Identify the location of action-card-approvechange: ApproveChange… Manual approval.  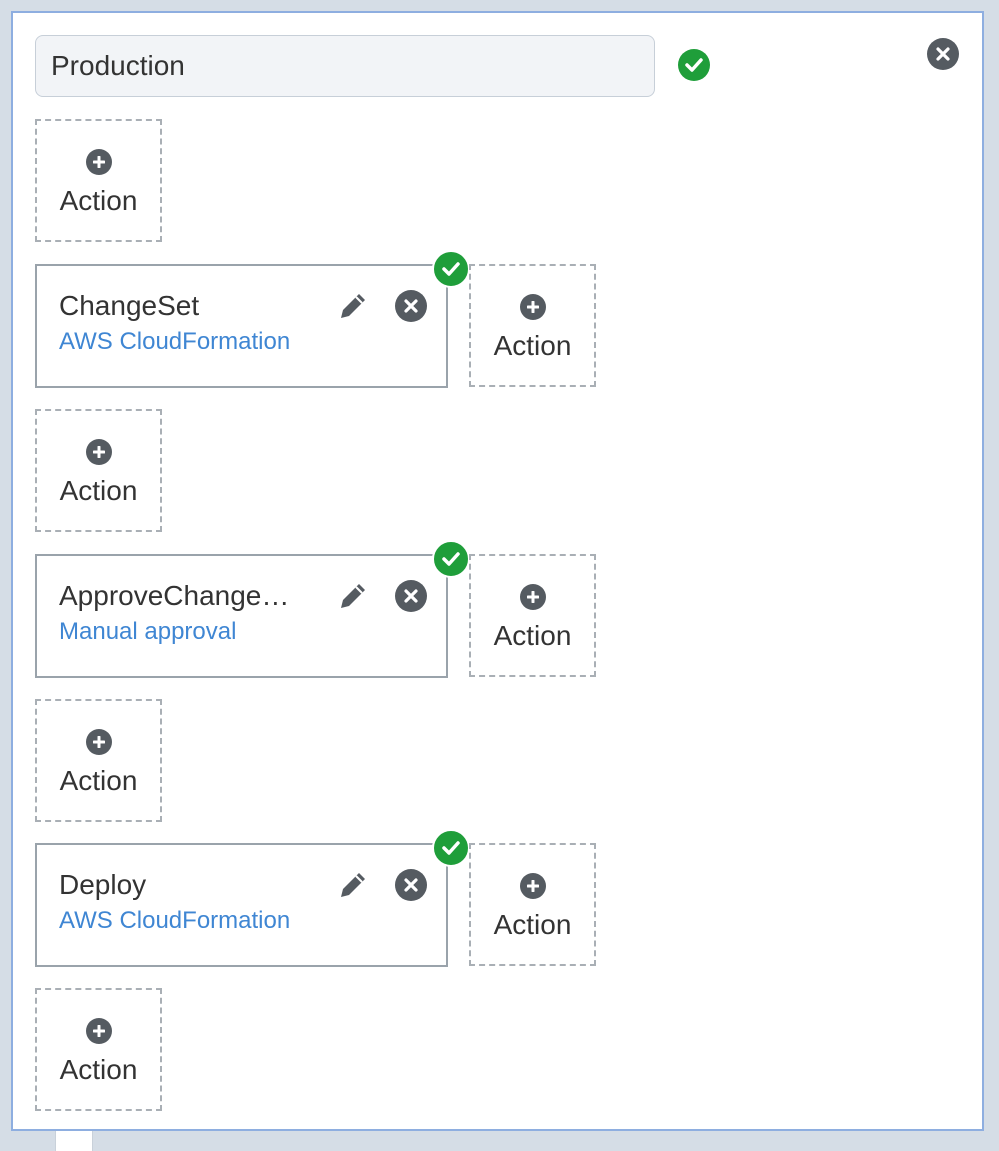
(252, 609).